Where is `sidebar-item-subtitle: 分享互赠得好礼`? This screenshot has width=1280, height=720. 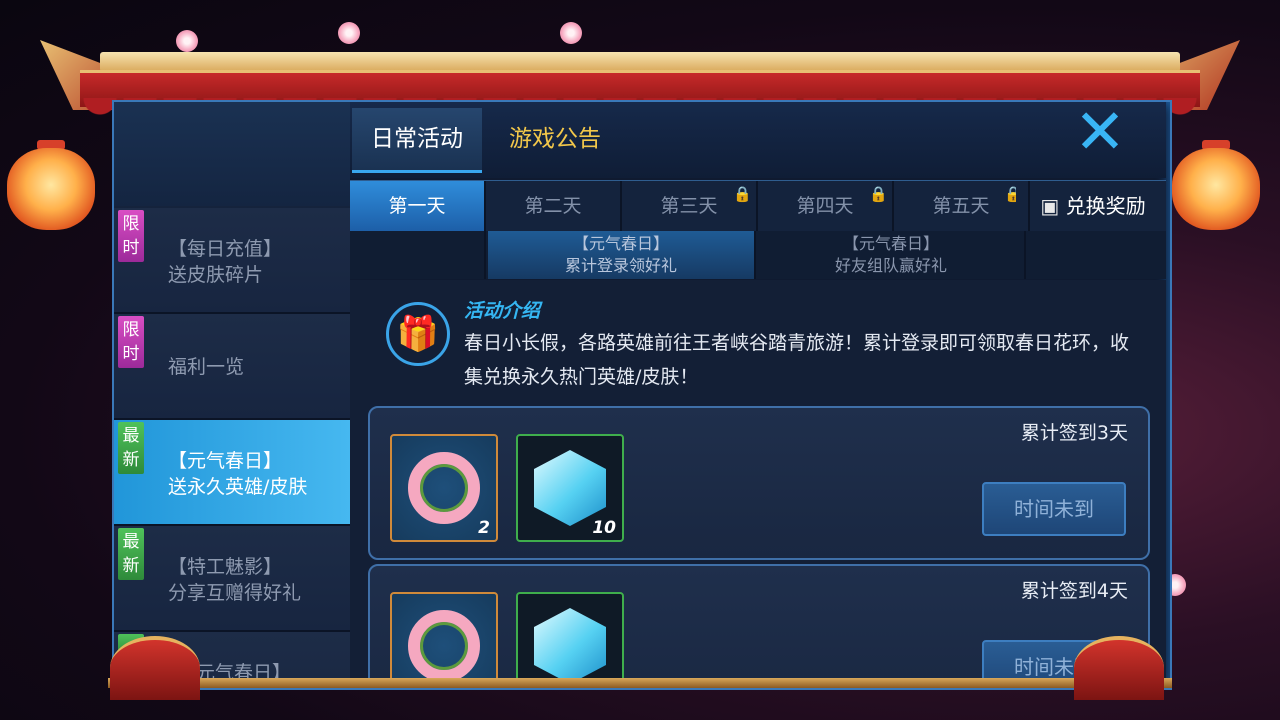
sidebar-item-subtitle: 分享互赠得好礼 is located at coordinates (235, 593).